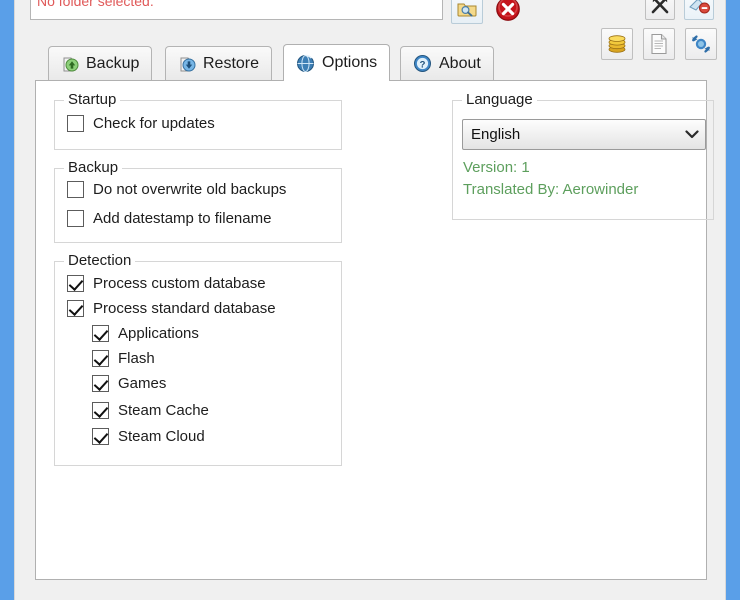 This screenshot has width=740, height=600. I want to click on checkbox-add-datestamp-to-filename: Add datestamp to filename, so click(169, 218).